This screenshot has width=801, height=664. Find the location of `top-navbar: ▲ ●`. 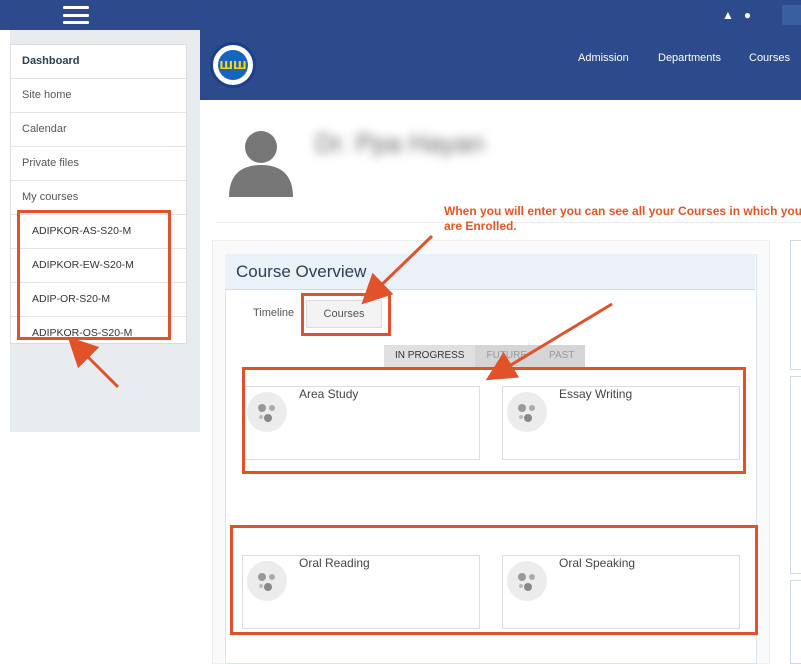

top-navbar: ▲ ● is located at coordinates (400, 15).